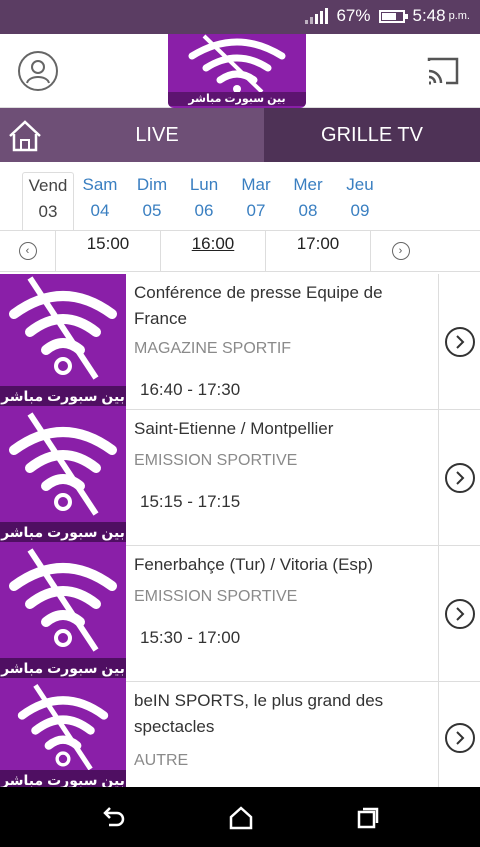 This screenshot has height=847, width=480. I want to click on time-slot: 17:00, so click(317, 251).